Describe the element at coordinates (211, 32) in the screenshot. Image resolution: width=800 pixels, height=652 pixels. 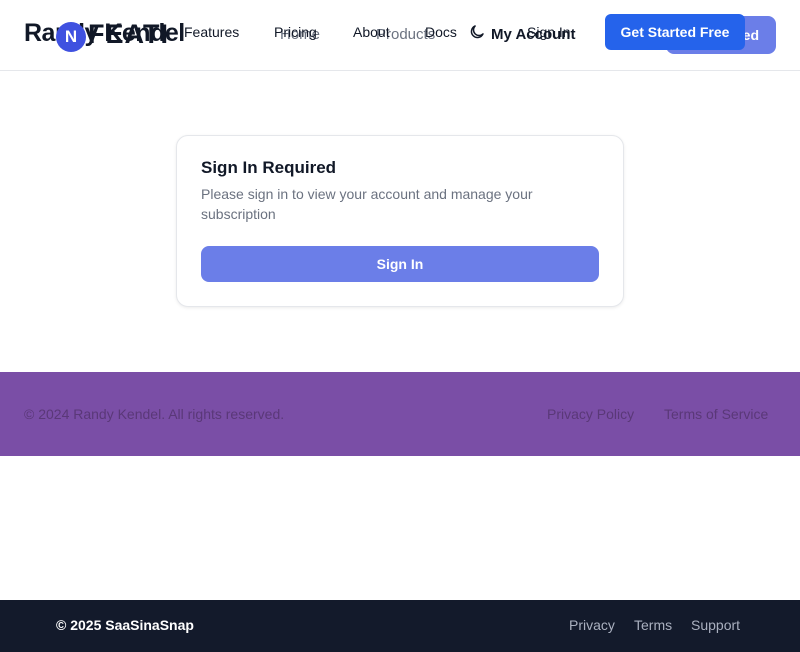
I see `nav-link-features: Features` at that location.